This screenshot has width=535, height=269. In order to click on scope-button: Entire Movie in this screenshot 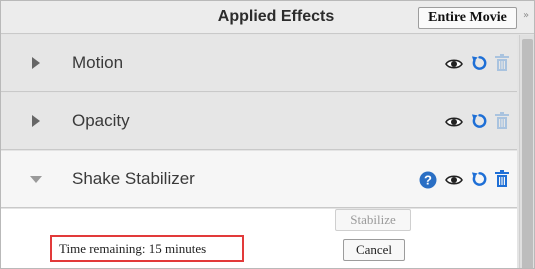, I will do `click(467, 18)`.